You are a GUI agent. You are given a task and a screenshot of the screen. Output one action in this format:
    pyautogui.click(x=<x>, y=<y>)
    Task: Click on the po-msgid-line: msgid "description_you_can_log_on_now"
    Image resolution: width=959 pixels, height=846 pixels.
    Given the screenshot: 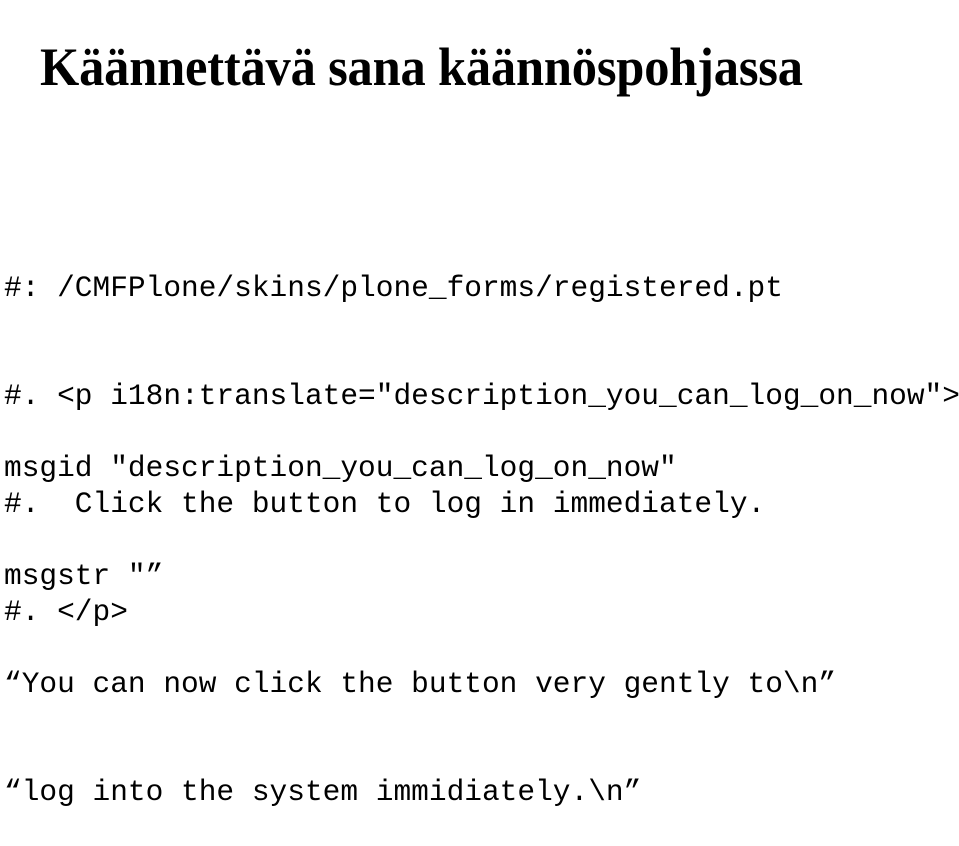 What is the action you would take?
    pyautogui.click(x=340, y=468)
    